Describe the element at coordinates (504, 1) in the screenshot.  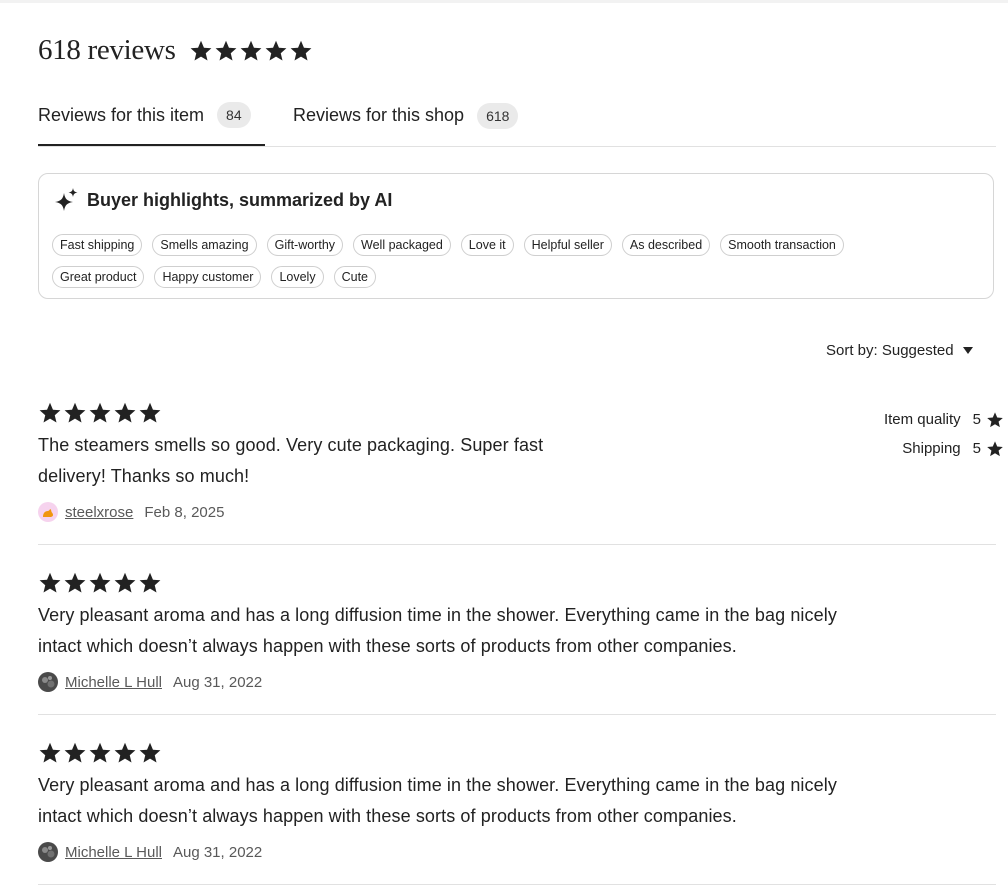
I see `top-divider` at that location.